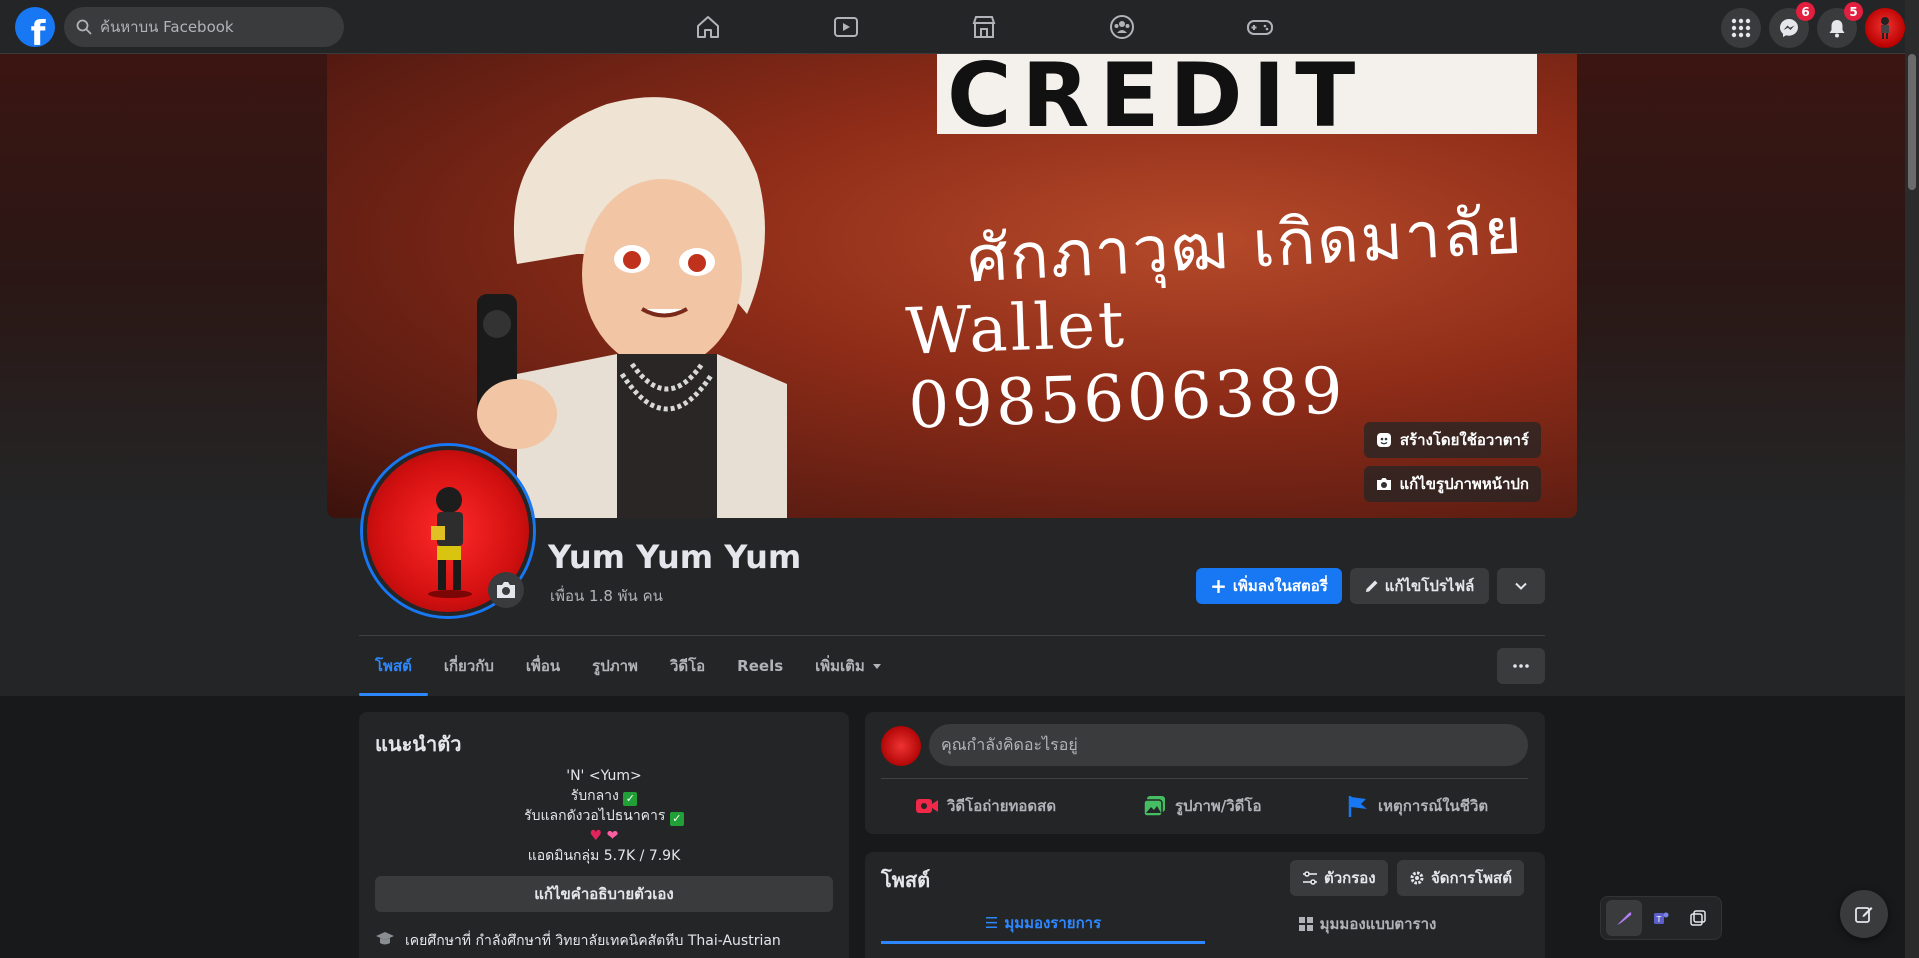  What do you see at coordinates (1383, 440) in the screenshot?
I see `avatar-icon` at bounding box center [1383, 440].